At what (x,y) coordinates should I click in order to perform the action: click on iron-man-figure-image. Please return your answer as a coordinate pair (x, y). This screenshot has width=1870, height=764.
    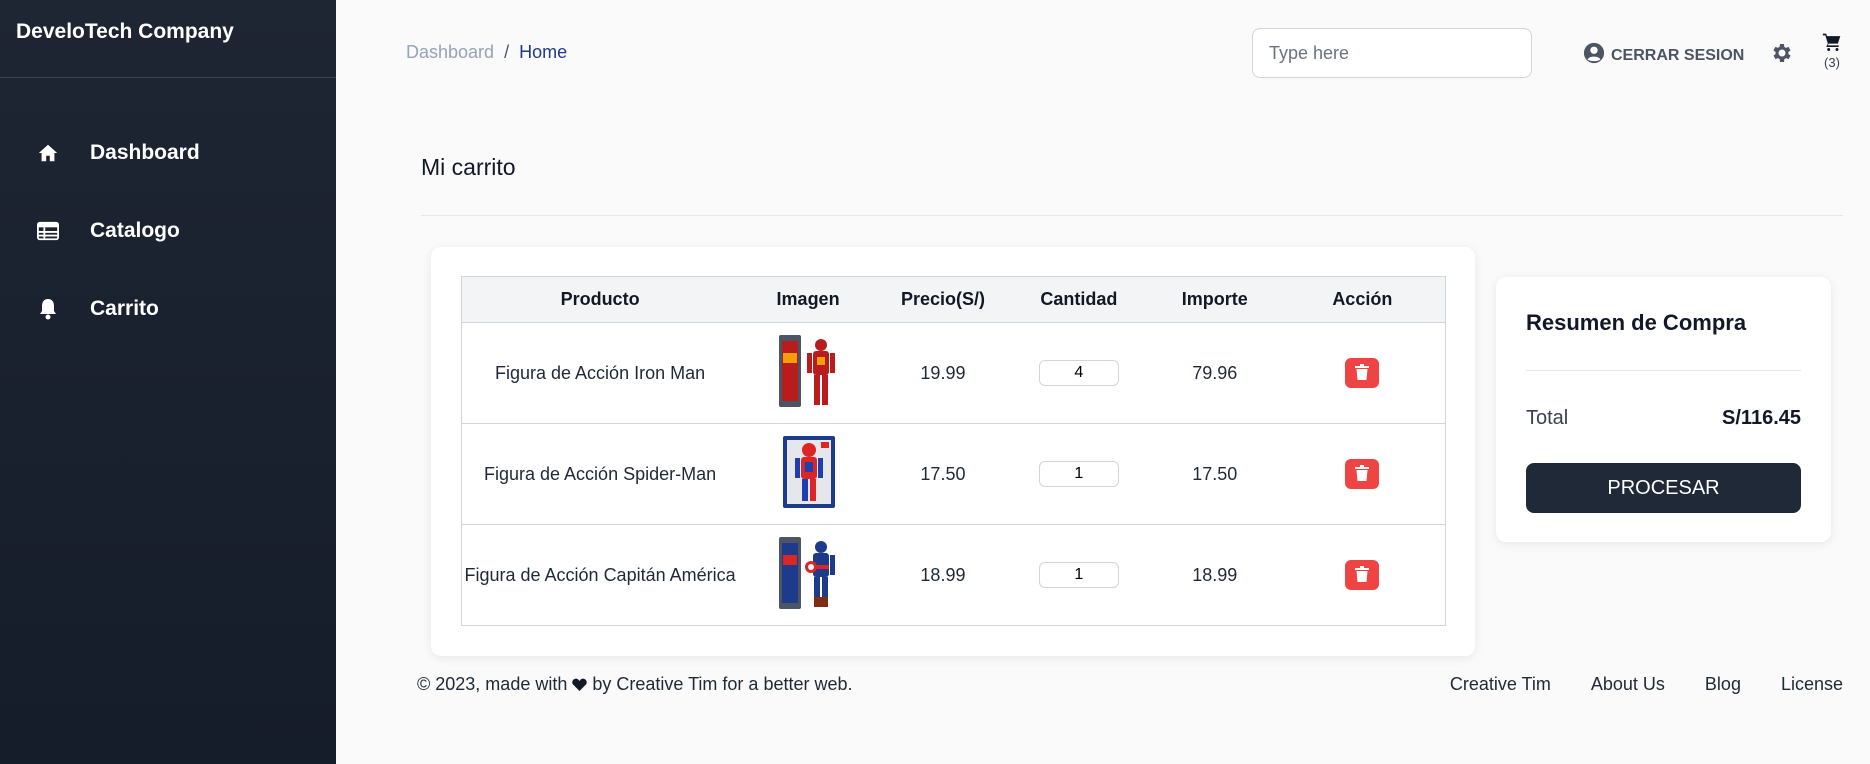
    Looking at the image, I should click on (807, 370).